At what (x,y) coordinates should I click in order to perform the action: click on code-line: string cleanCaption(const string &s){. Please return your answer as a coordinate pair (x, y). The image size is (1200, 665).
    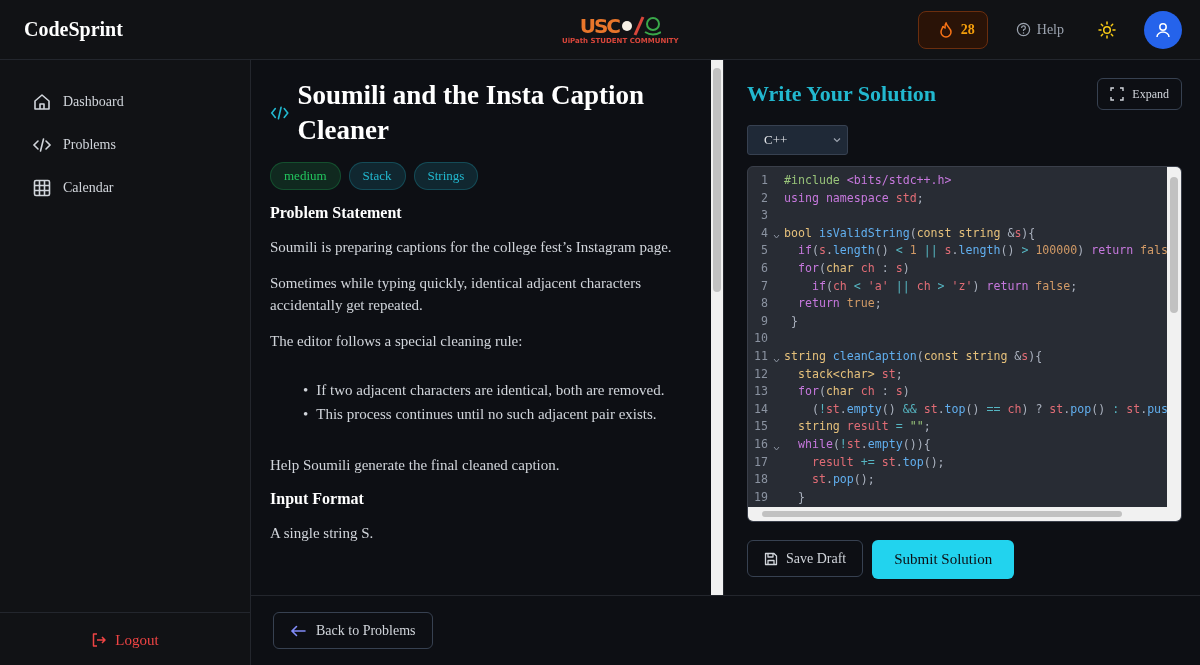
    Looking at the image, I should click on (913, 356).